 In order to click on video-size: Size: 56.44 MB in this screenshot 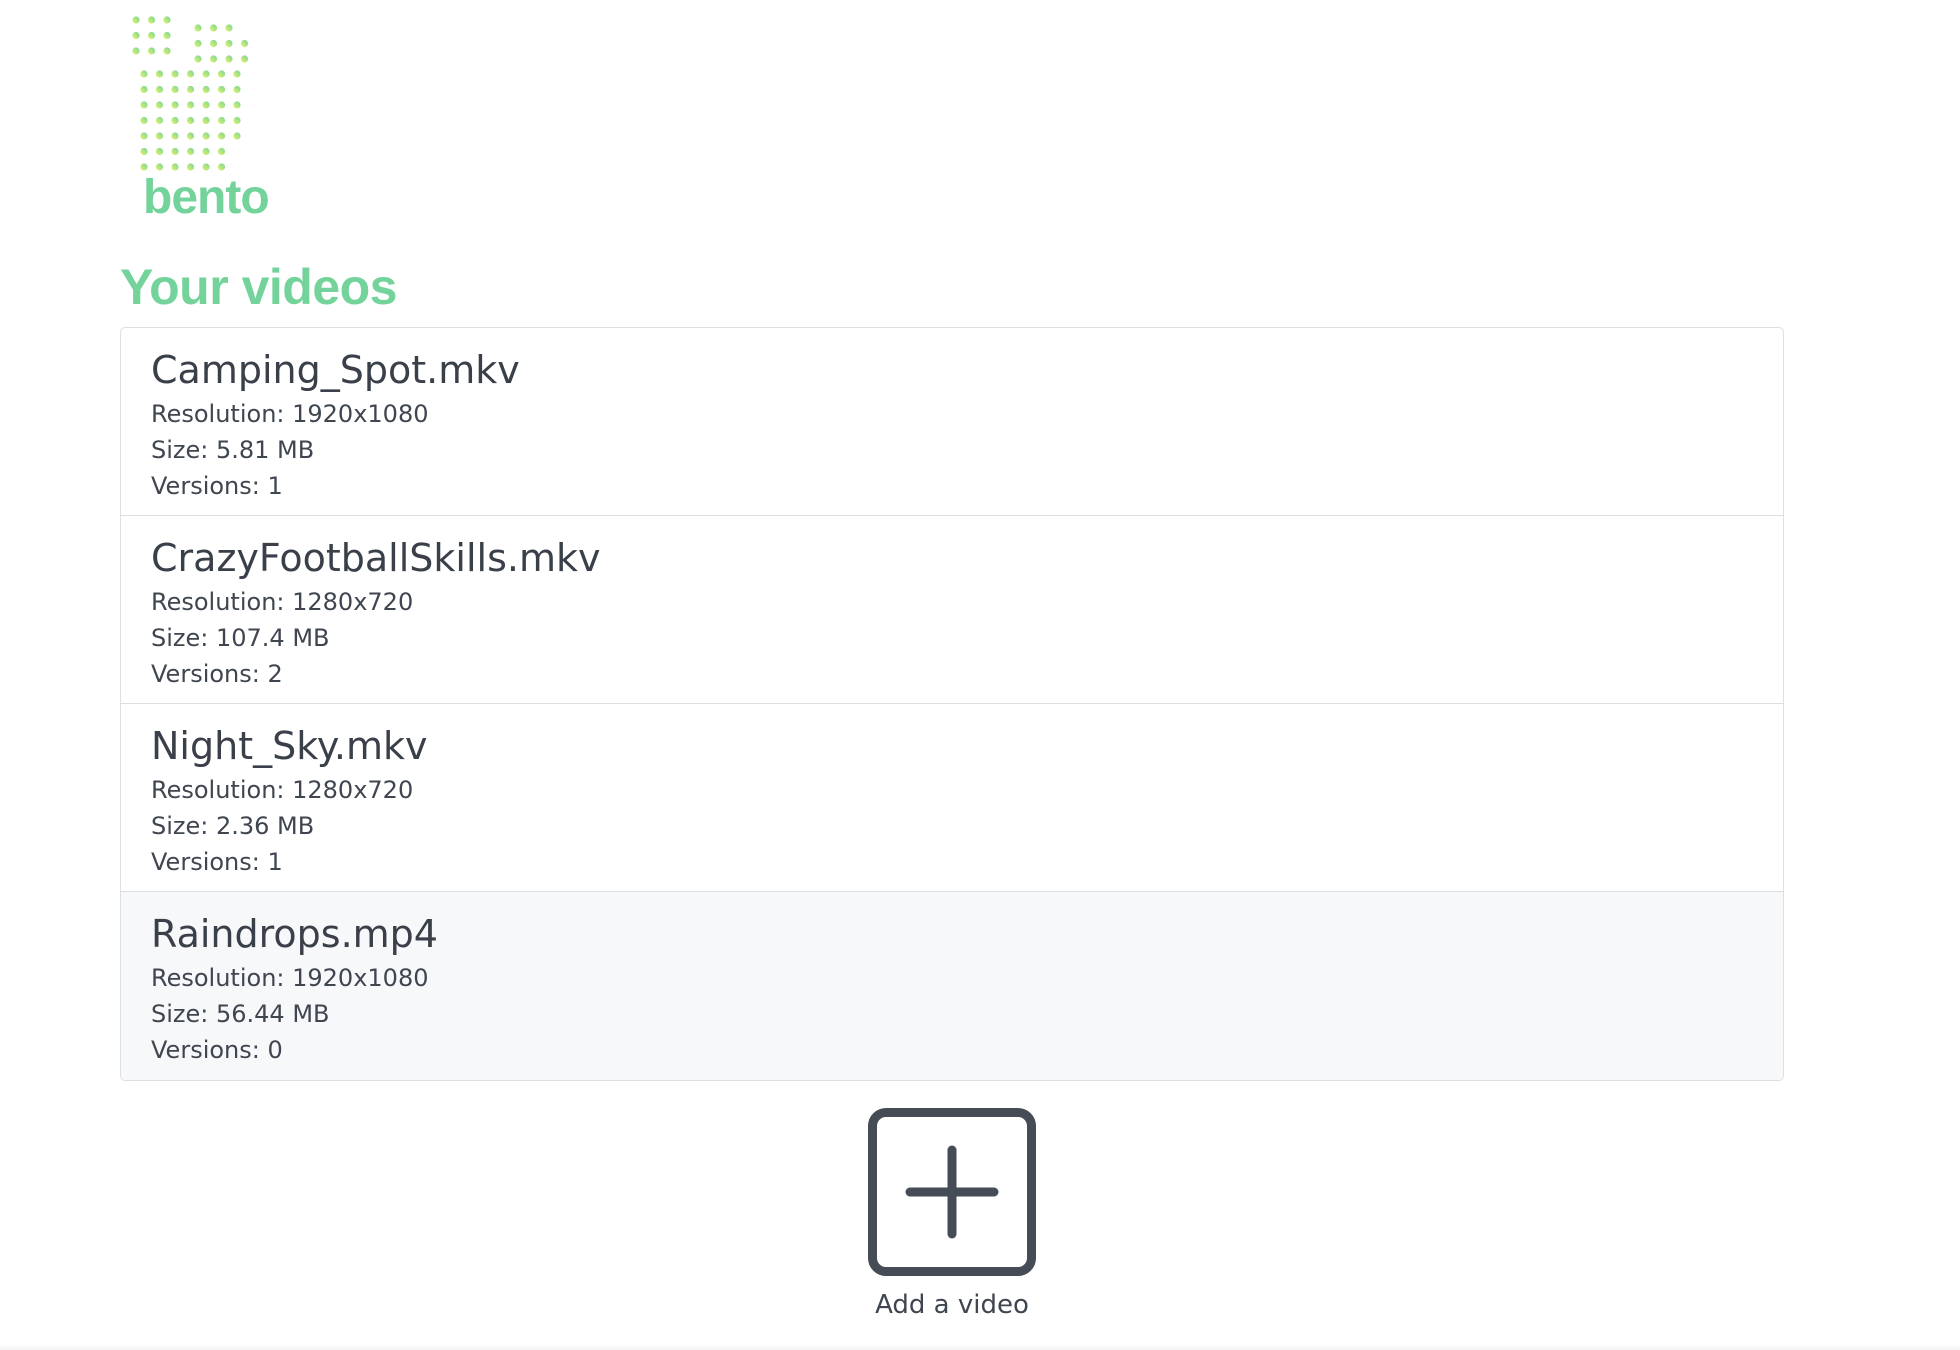, I will do `click(240, 1014)`.